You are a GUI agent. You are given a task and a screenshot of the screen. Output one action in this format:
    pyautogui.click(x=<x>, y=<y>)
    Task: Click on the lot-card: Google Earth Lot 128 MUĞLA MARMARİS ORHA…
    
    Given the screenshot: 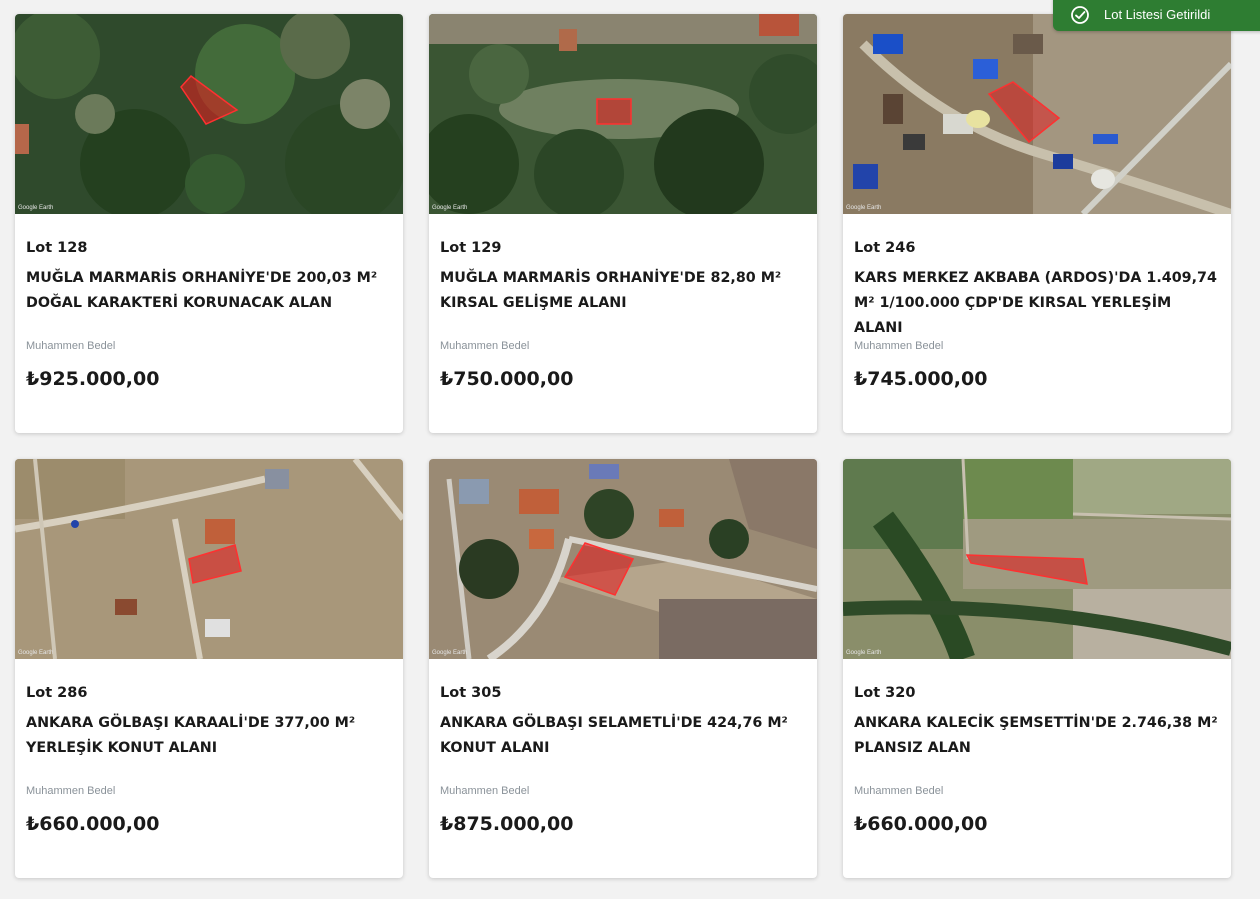 What is the action you would take?
    pyautogui.click(x=209, y=223)
    